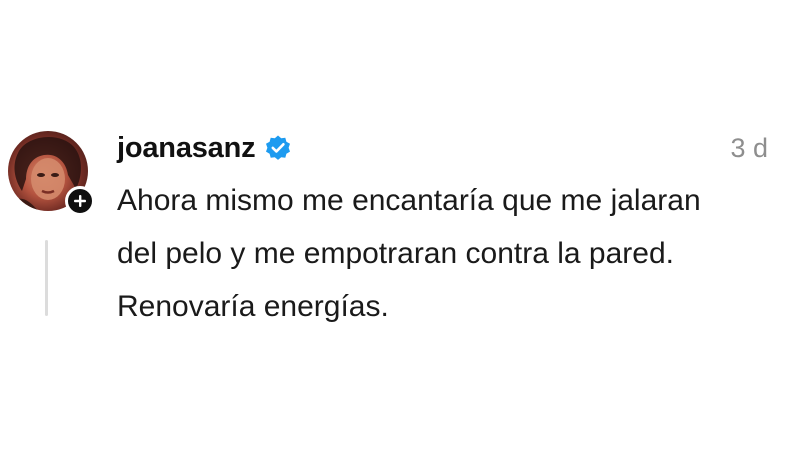  What do you see at coordinates (51, 173) in the screenshot?
I see `avatar-container` at bounding box center [51, 173].